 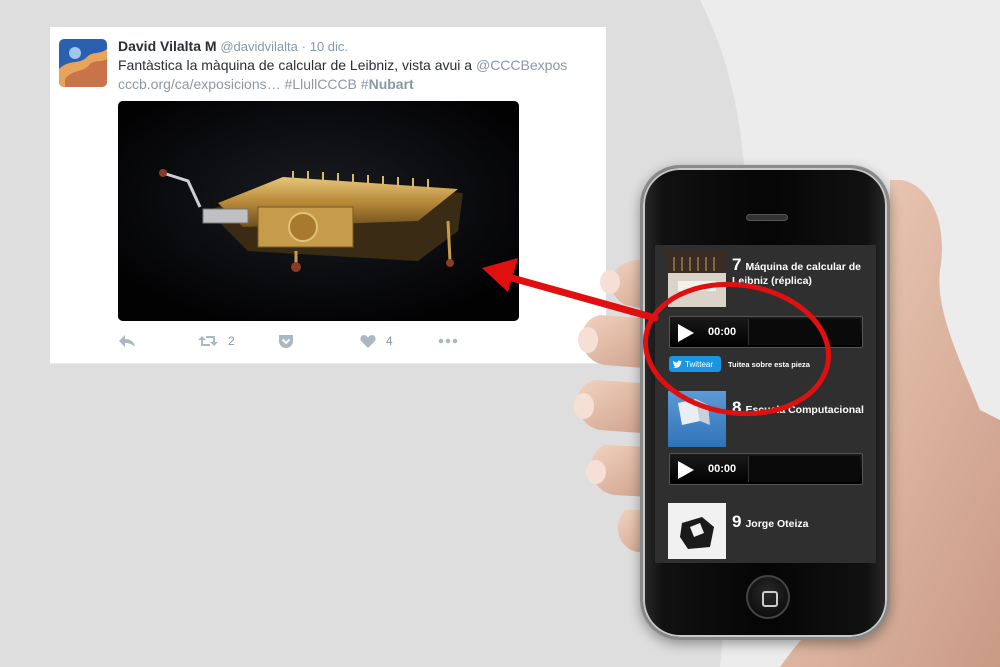 What do you see at coordinates (768, 597) in the screenshot?
I see `home-button` at bounding box center [768, 597].